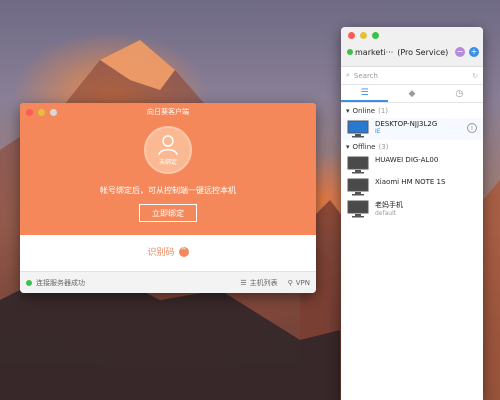 The width and height of the screenshot is (500, 400). I want to click on search-input: Search, so click(366, 76).